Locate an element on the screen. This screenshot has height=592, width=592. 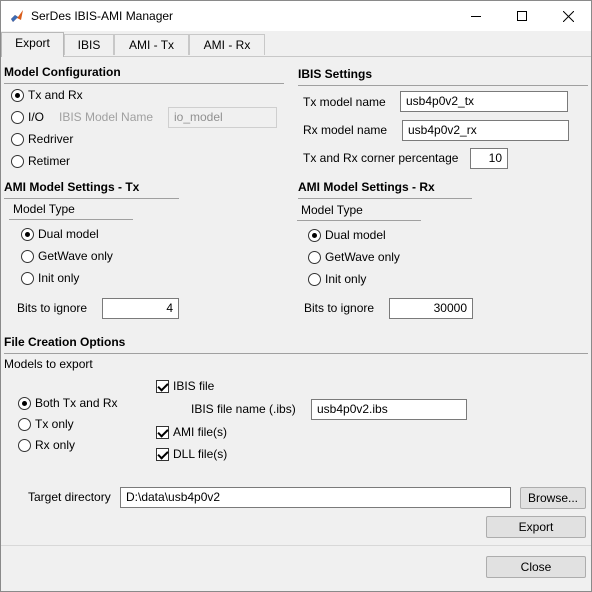
rx-model-name-input: usb4p0v2_rx is located at coordinates (485, 130).